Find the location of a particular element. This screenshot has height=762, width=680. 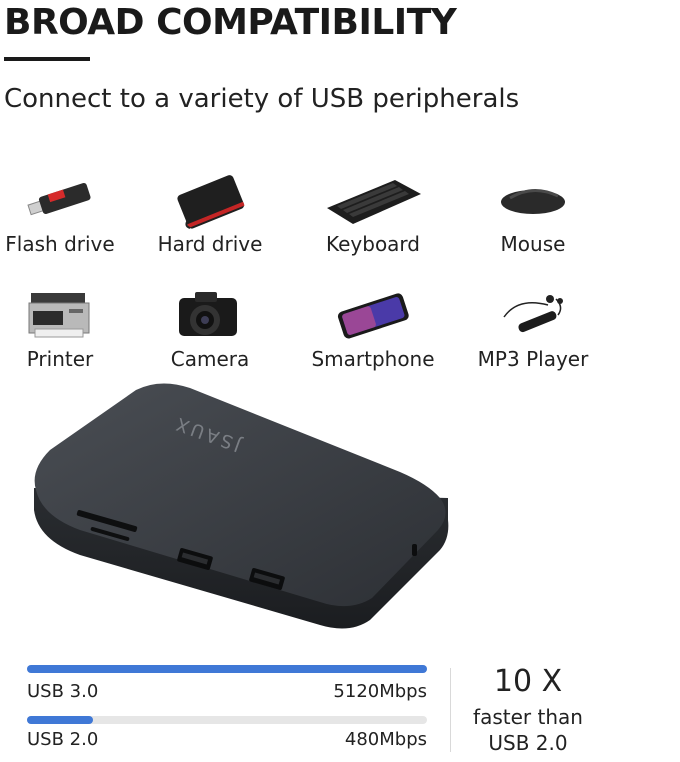

keyboard-icon is located at coordinates (373, 200).